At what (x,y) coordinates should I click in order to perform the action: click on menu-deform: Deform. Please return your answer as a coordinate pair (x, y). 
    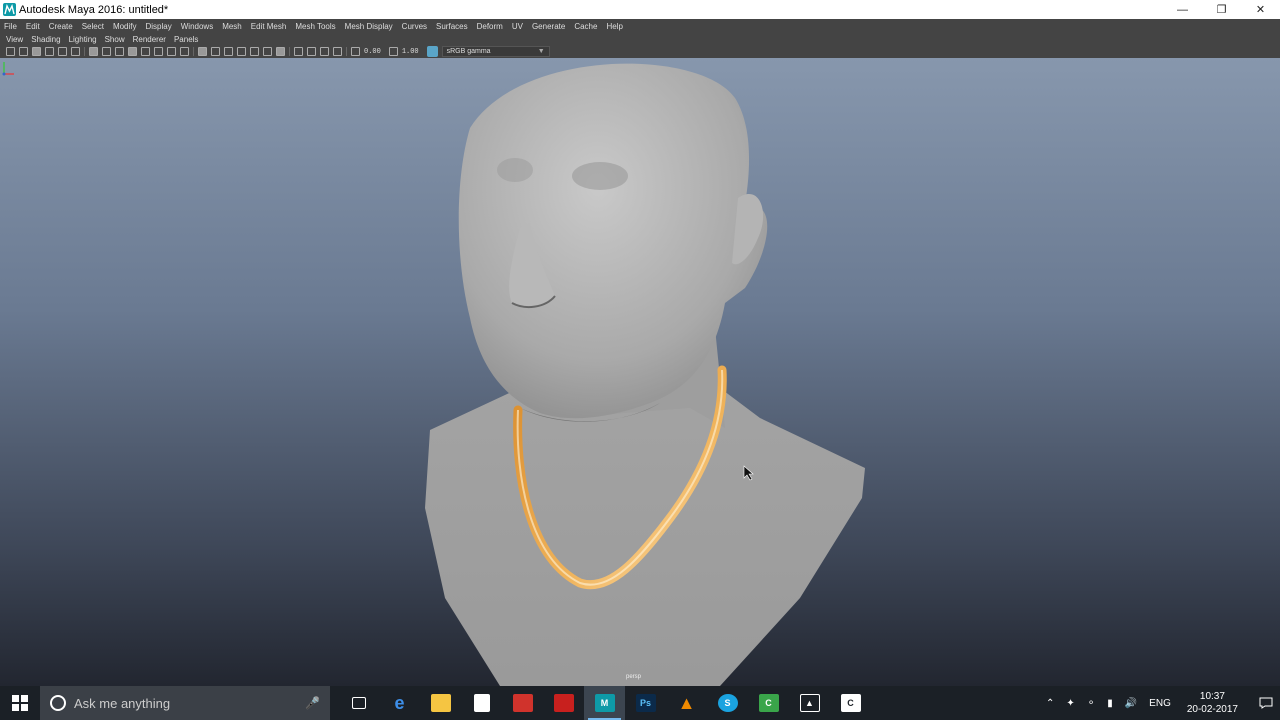
    Looking at the image, I should click on (490, 26).